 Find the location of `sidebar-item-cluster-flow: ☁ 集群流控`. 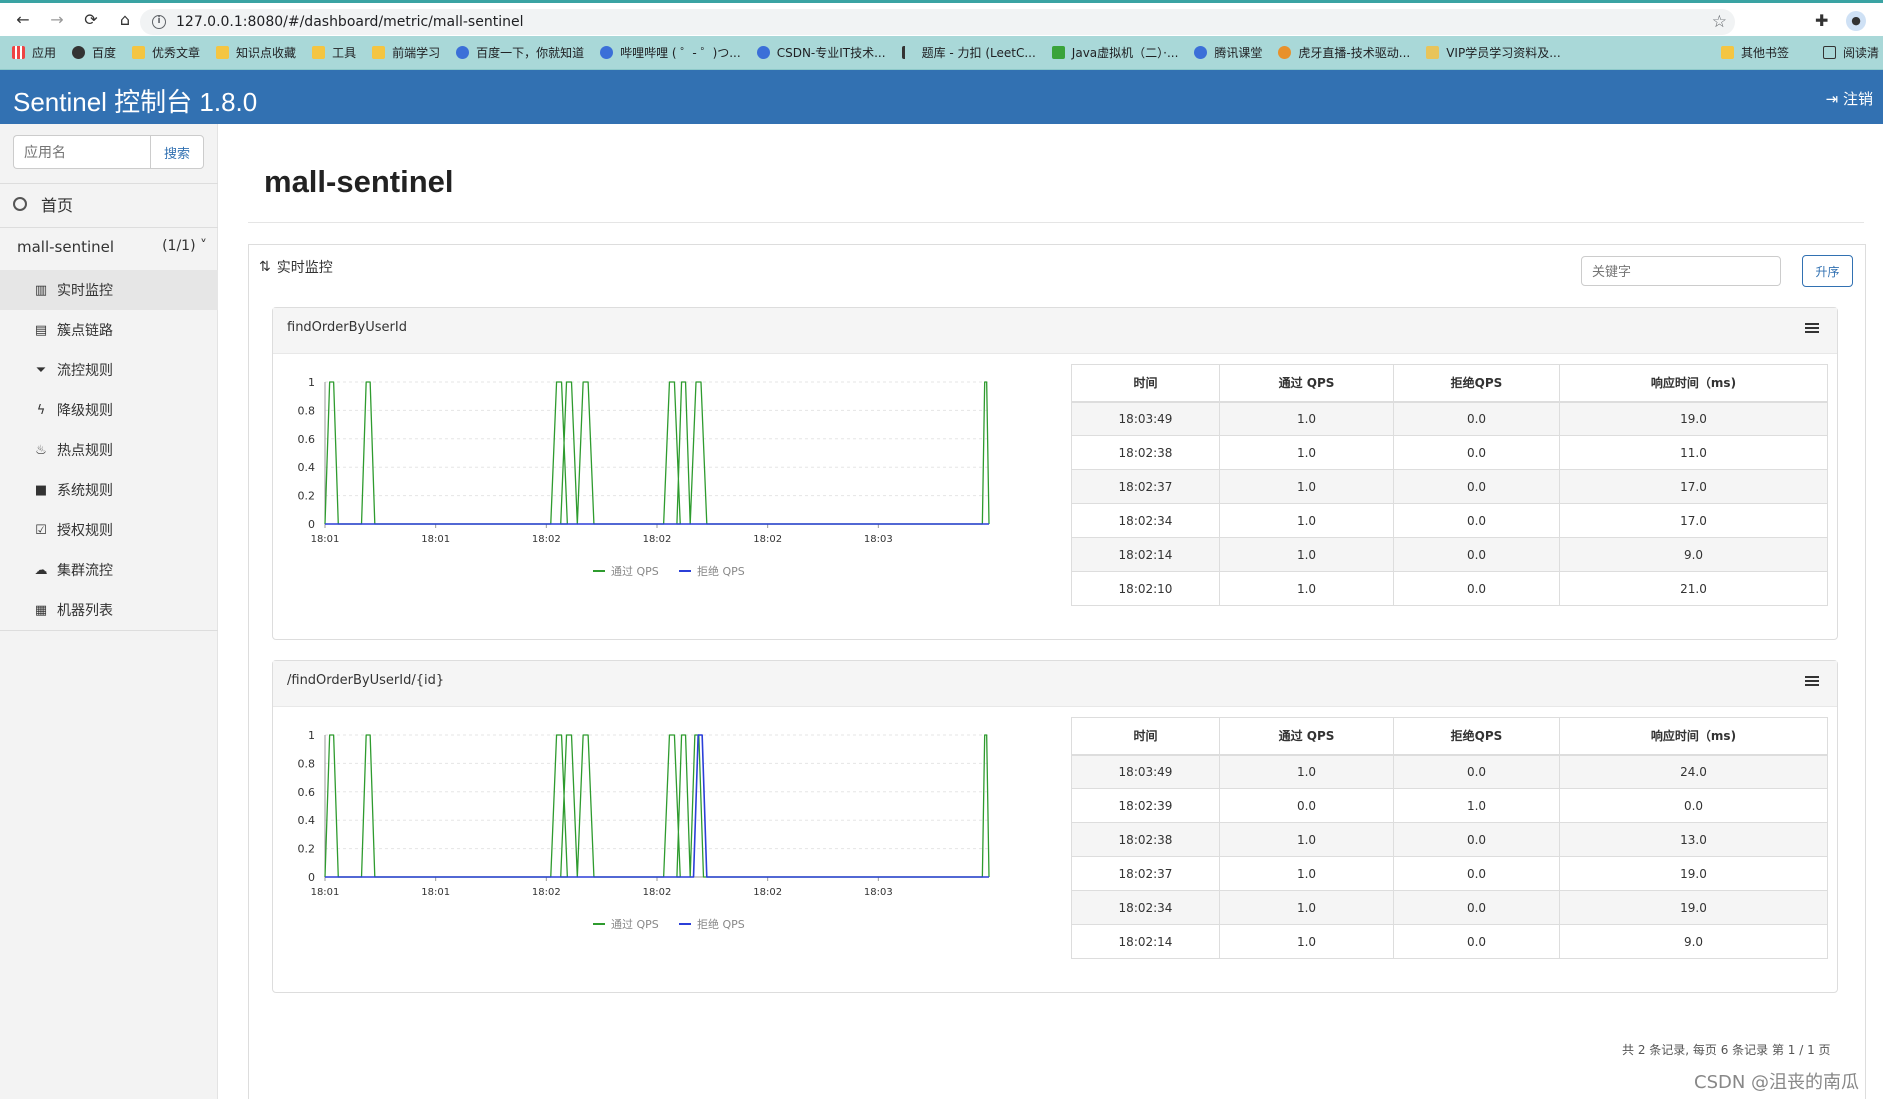

sidebar-item-cluster-flow: ☁ 集群流控 is located at coordinates (109, 570).